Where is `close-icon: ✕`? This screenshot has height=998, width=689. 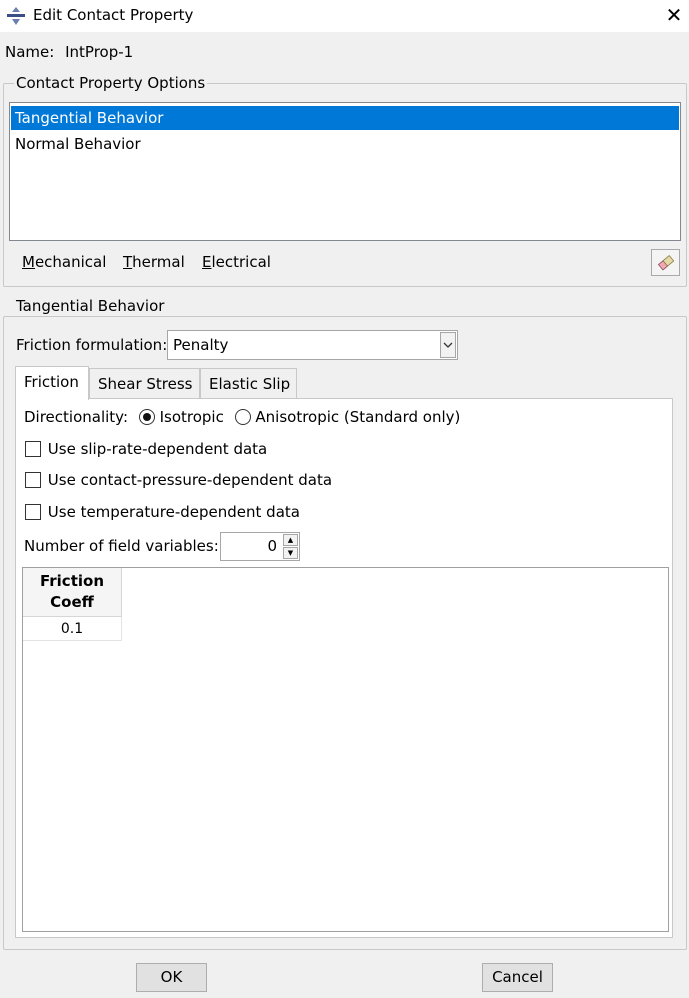
close-icon: ✕ is located at coordinates (674, 15).